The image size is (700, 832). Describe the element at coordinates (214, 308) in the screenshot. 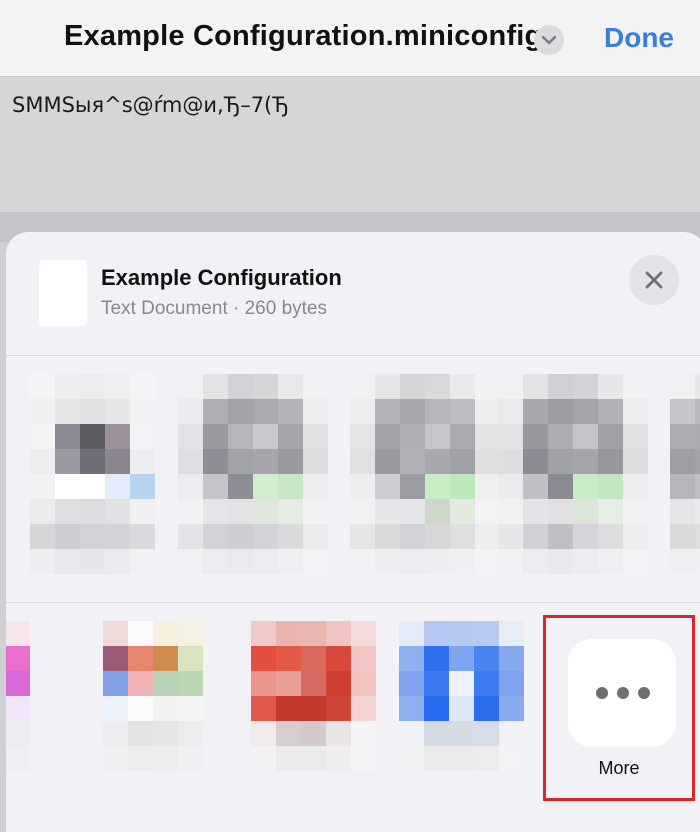

I see `file-metadata: Text Document · 260 bytes` at that location.